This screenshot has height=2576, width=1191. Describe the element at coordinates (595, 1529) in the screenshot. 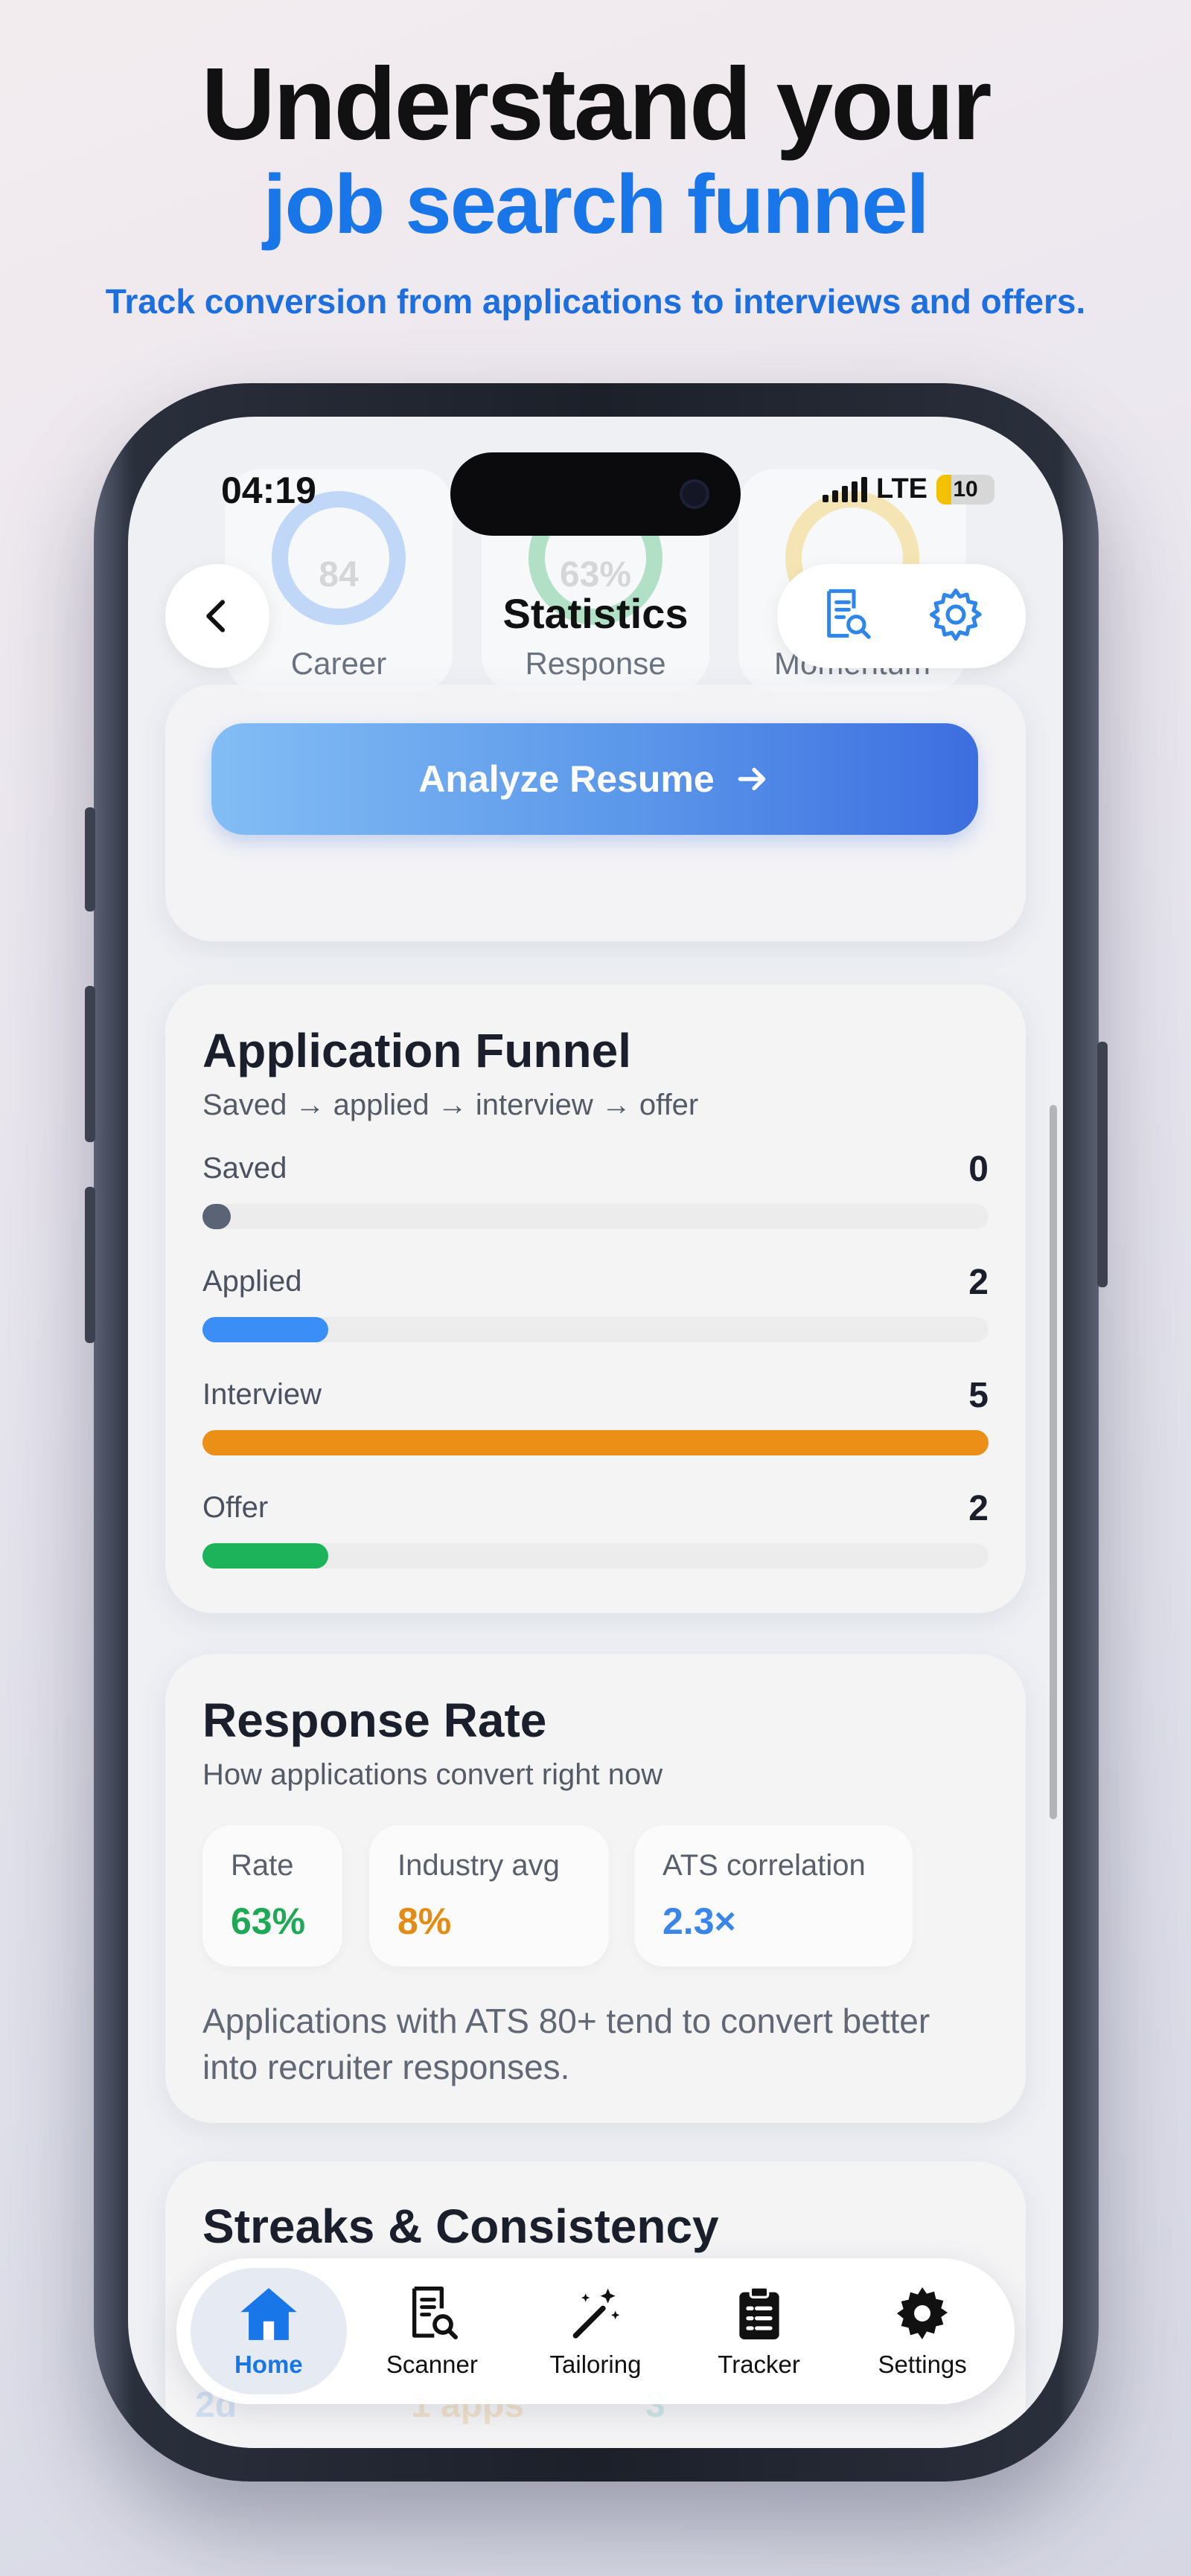

I see `funnel-stage-offer: Offer 2` at that location.